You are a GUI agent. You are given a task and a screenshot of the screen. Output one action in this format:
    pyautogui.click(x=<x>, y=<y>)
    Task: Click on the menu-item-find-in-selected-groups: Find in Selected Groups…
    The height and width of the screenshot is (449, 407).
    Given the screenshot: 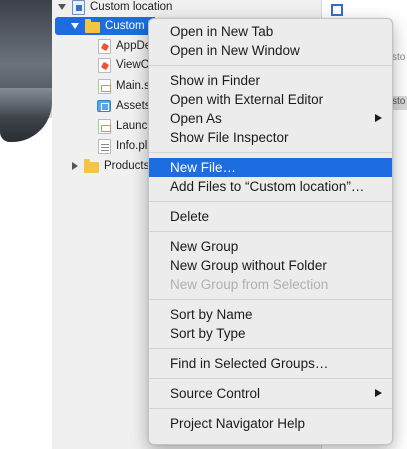 What is the action you would take?
    pyautogui.click(x=270, y=363)
    